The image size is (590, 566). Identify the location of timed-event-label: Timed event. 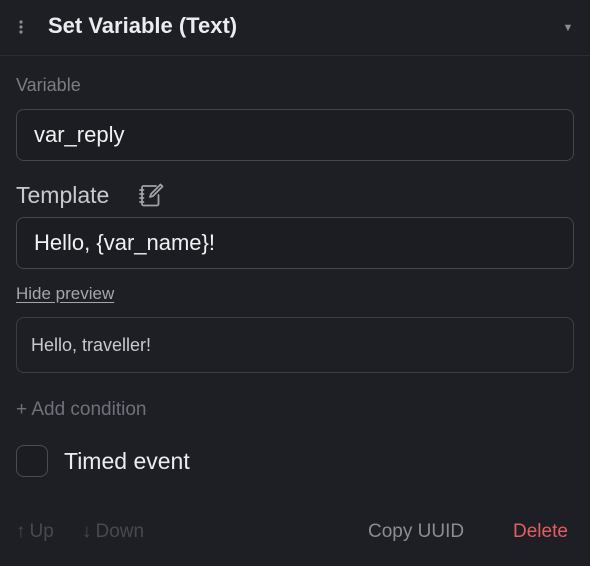
(127, 461).